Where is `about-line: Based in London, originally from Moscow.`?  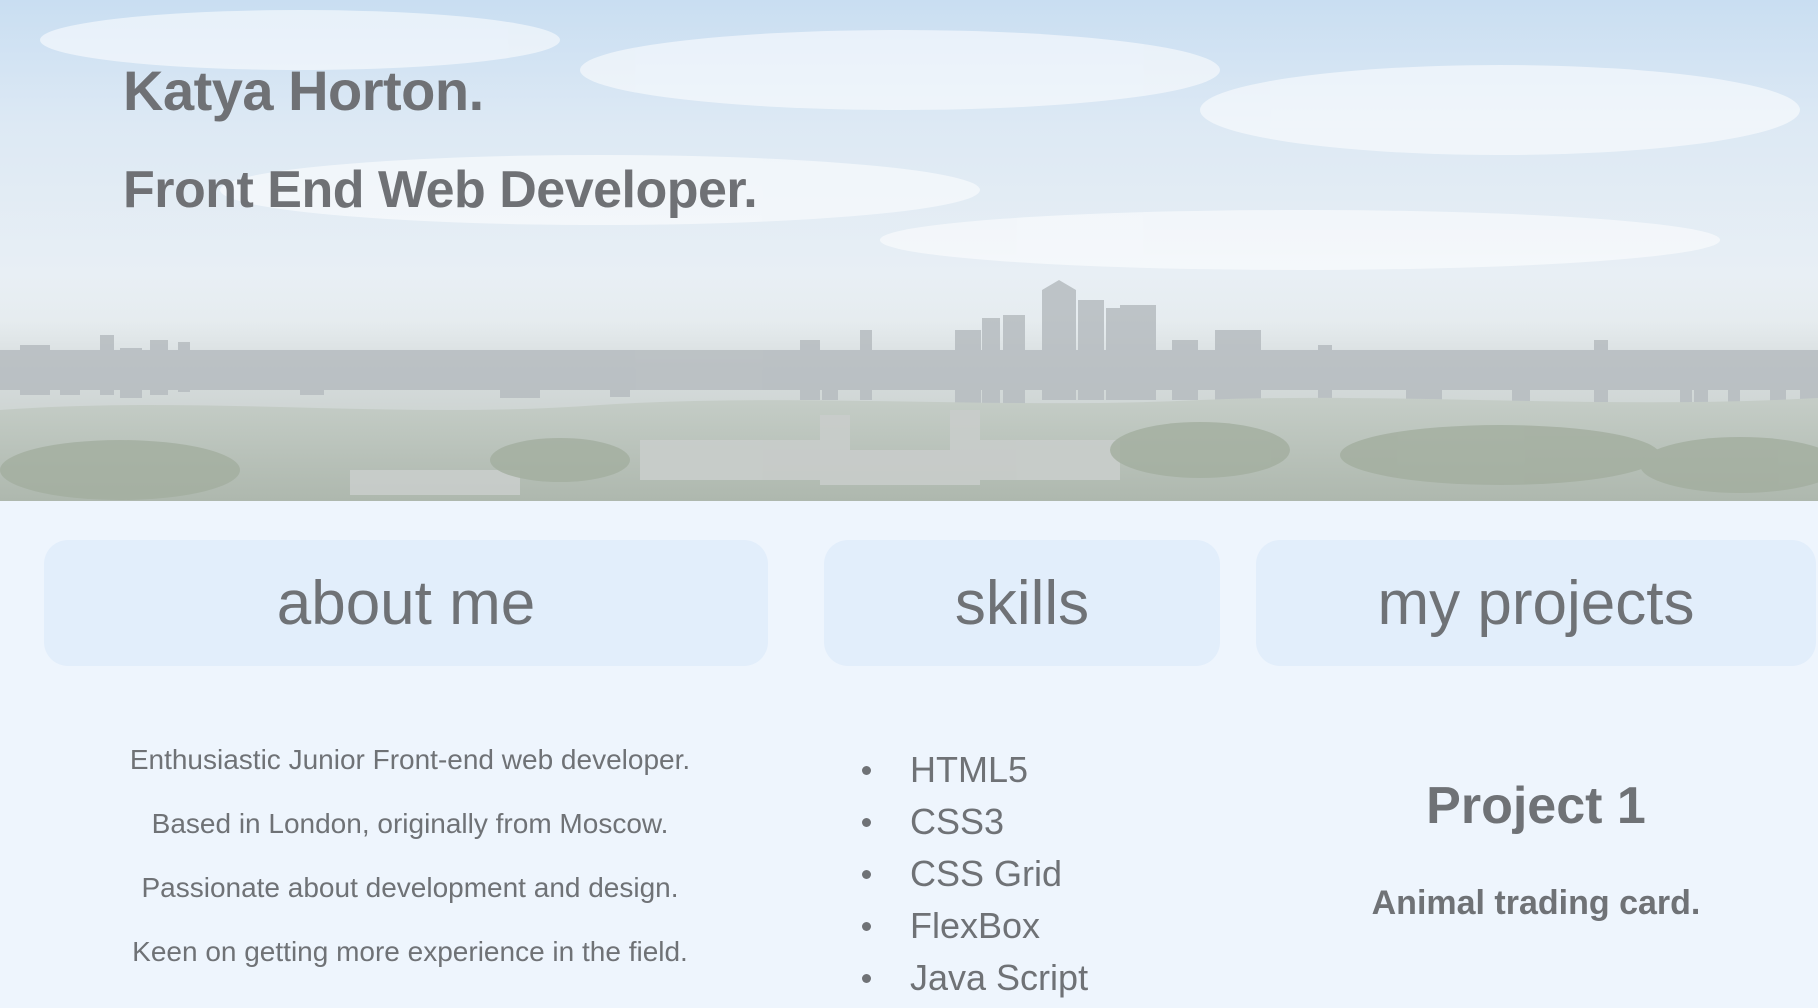
about-line: Based in London, originally from Moscow. is located at coordinates (410, 823).